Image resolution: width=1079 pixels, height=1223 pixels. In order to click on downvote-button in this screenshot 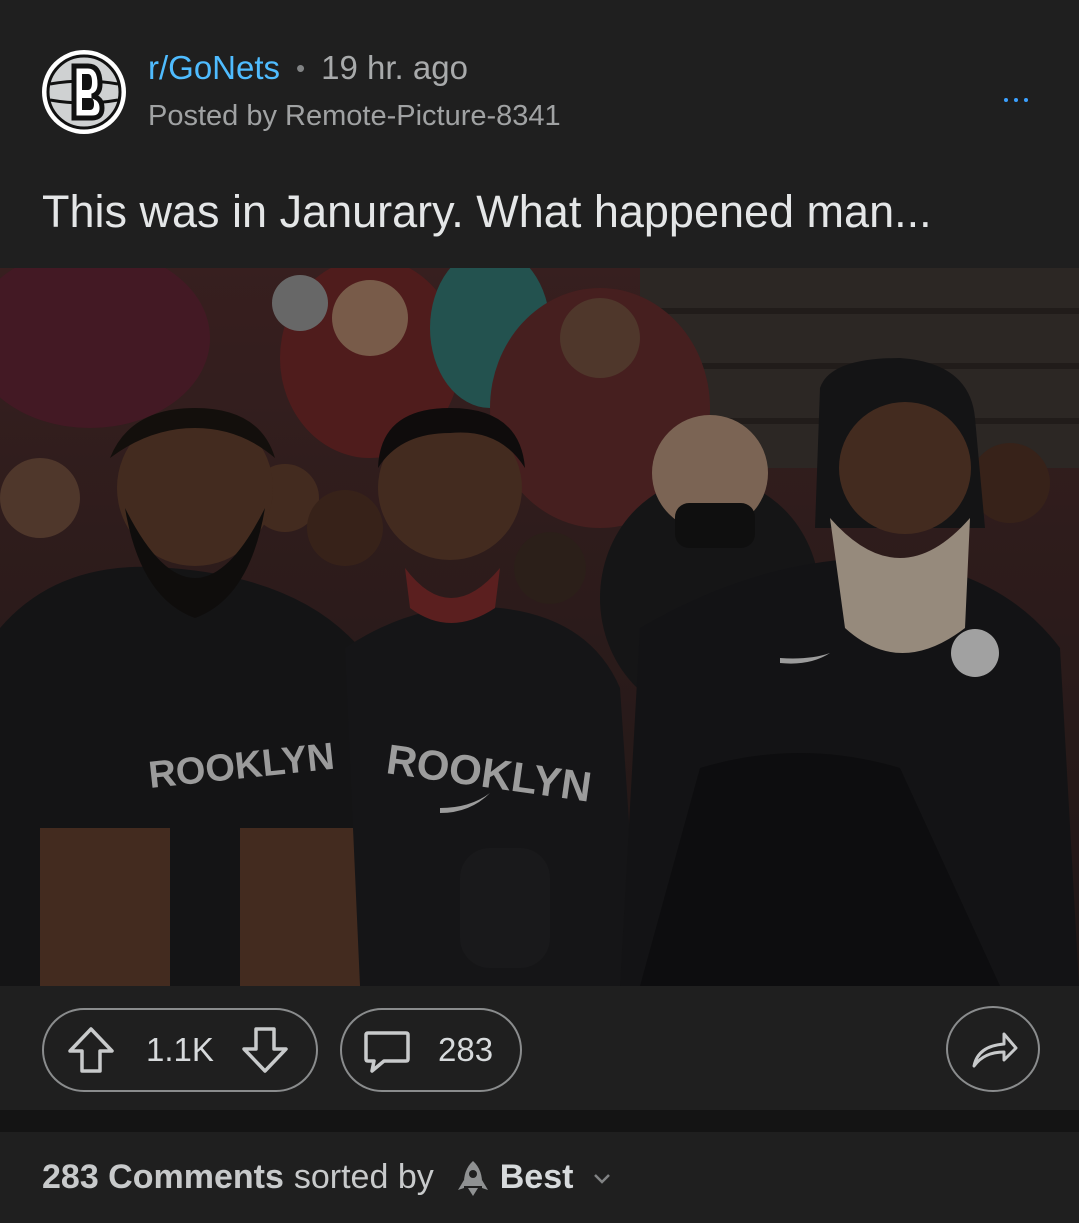, I will do `click(265, 1050)`.